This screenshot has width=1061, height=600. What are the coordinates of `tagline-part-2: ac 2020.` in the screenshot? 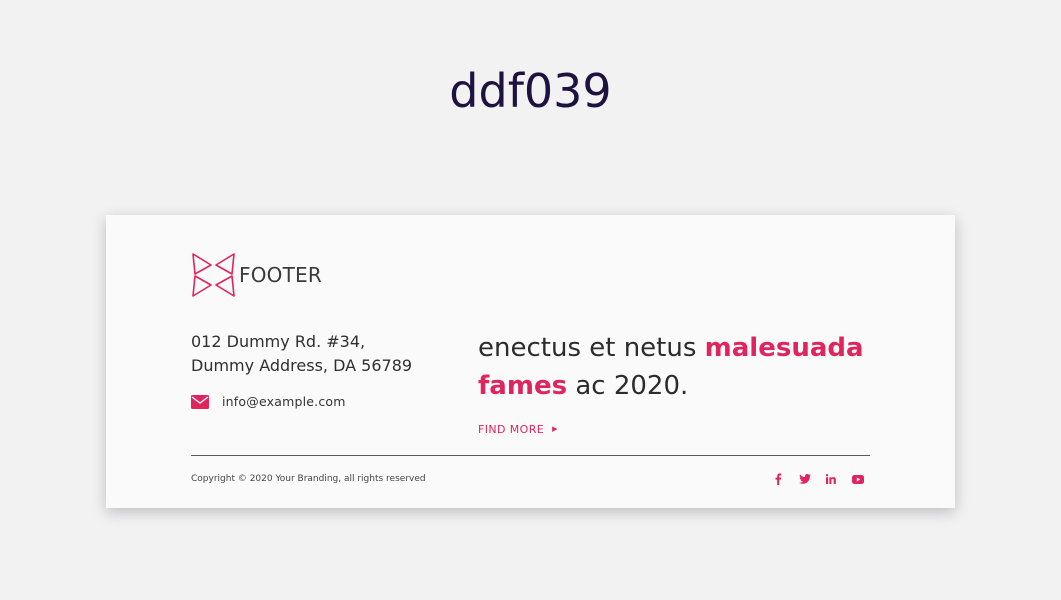 It's located at (628, 386).